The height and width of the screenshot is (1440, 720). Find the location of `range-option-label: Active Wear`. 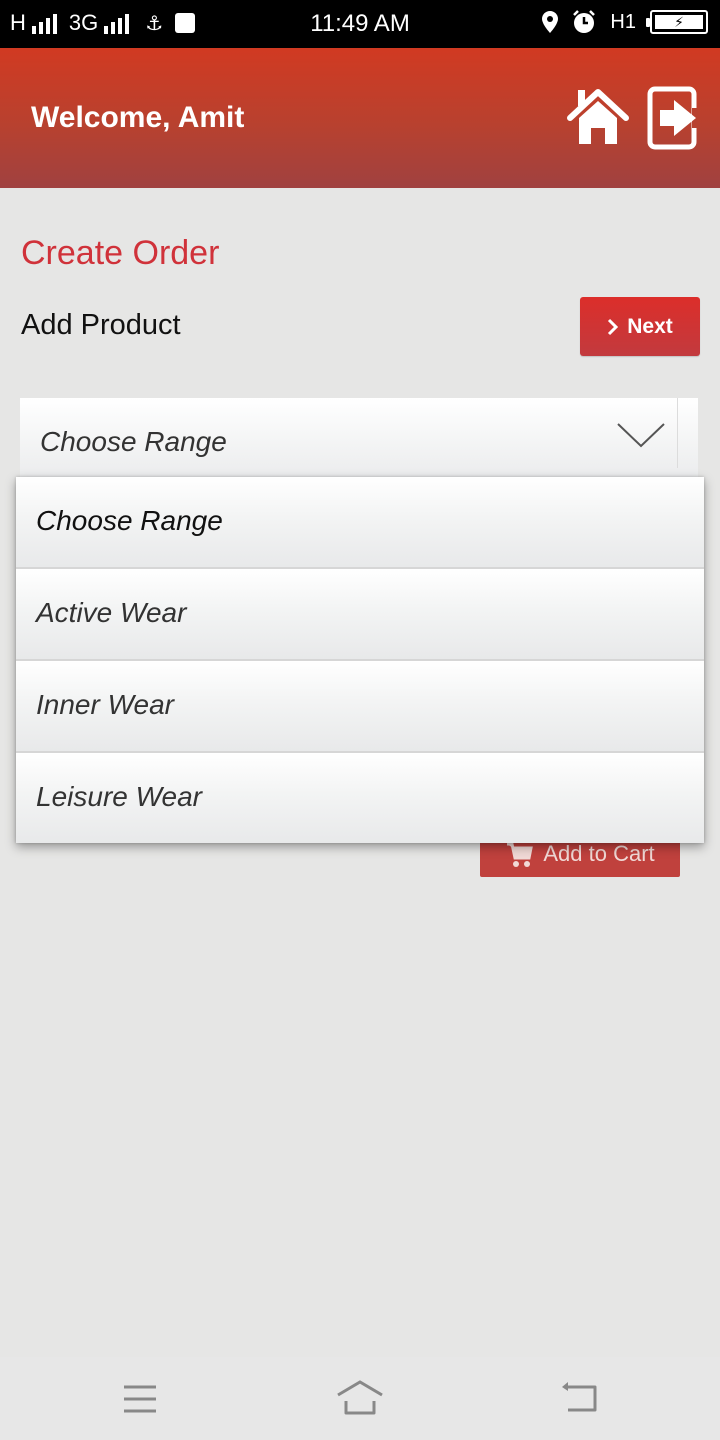

range-option-label: Active Wear is located at coordinates (111, 612).